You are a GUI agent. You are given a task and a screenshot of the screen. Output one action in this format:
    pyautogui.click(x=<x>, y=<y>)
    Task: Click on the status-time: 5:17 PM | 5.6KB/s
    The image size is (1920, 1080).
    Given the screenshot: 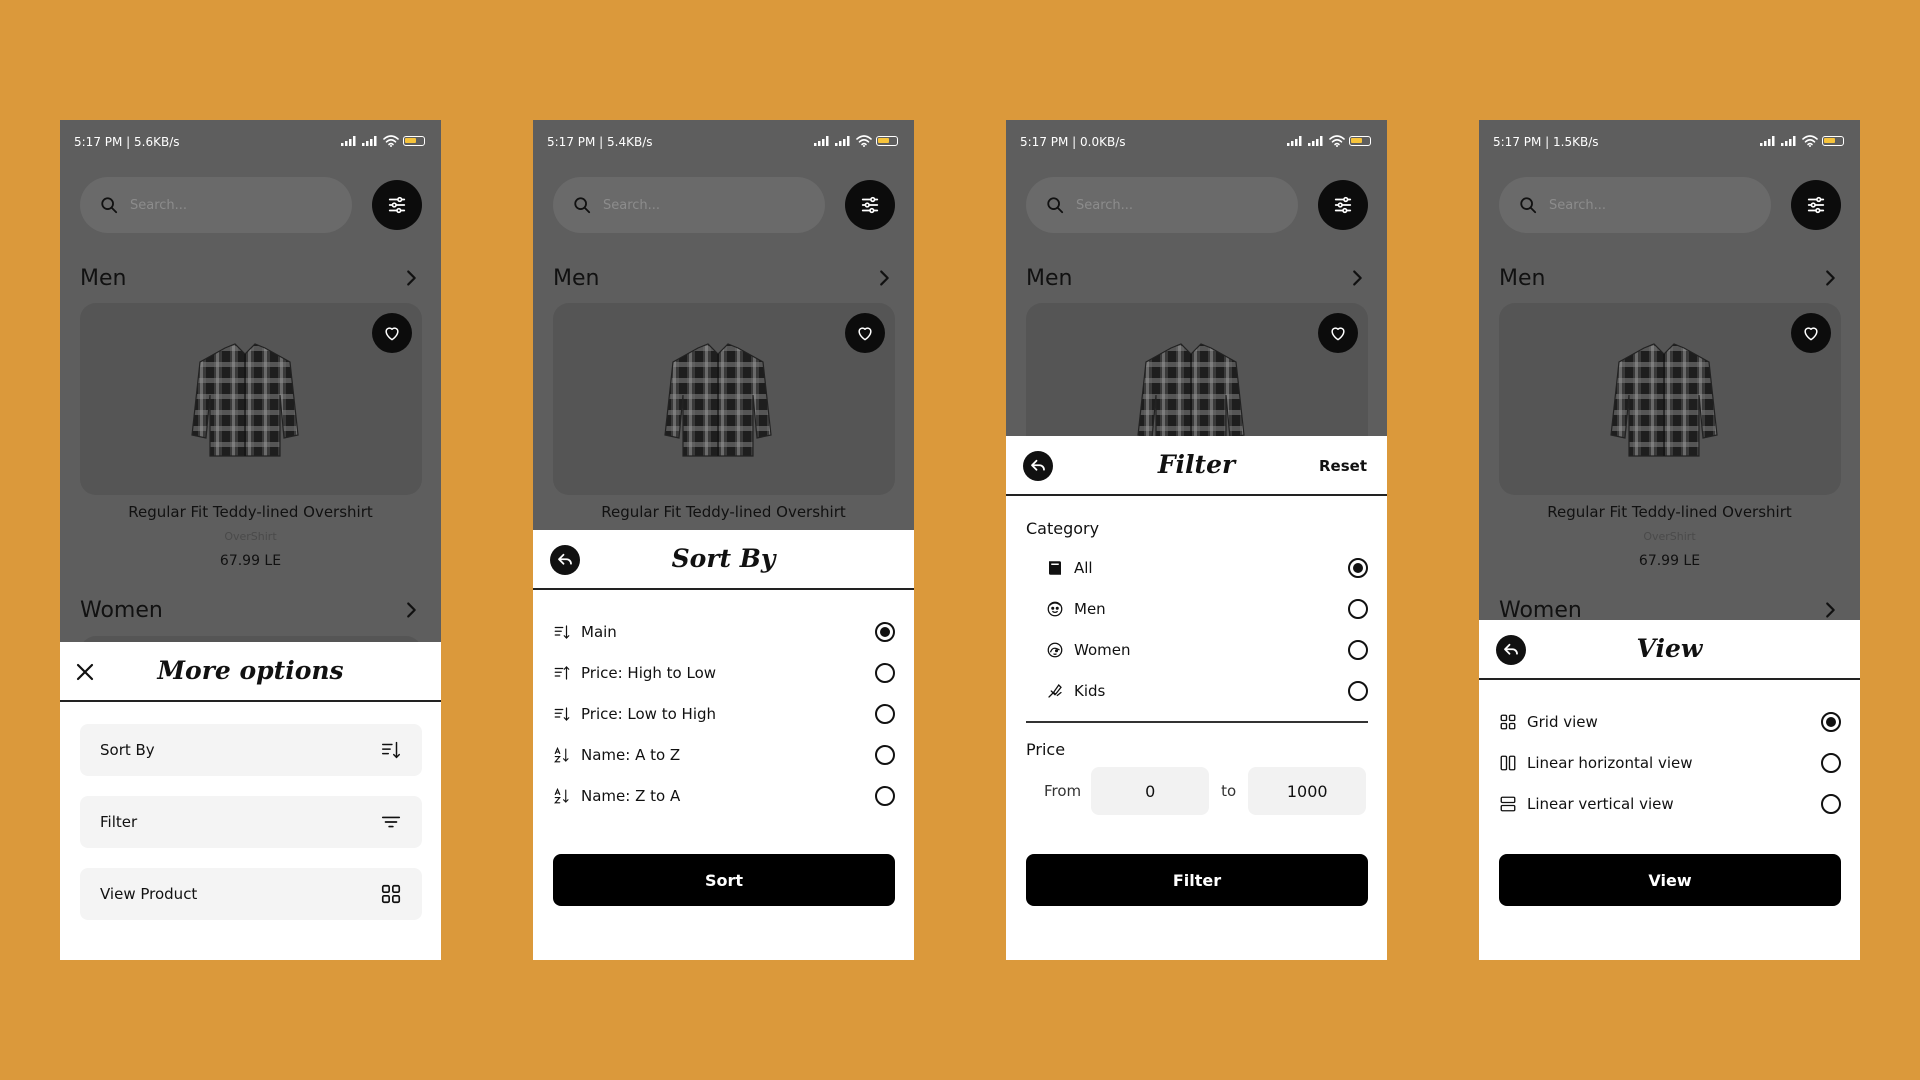 What is the action you would take?
    pyautogui.click(x=127, y=142)
    